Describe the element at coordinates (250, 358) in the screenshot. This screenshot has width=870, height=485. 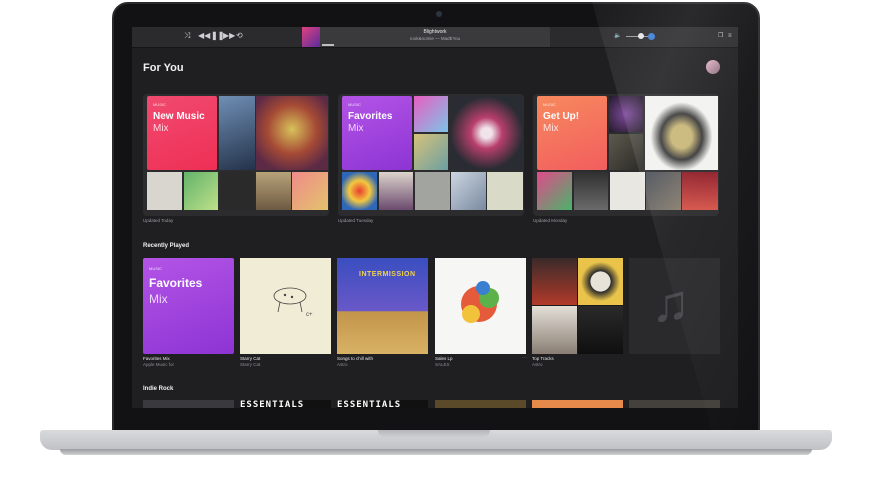
I see `recent-item-title: Starry Cat` at that location.